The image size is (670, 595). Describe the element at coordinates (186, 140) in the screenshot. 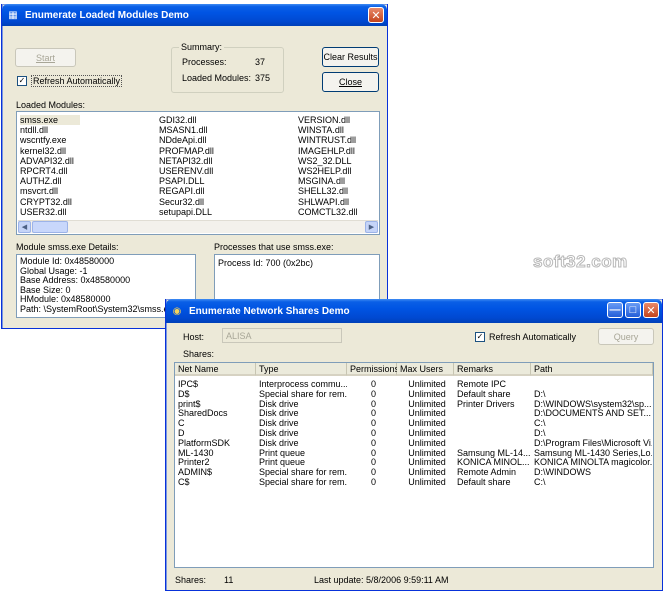

I see `list-item: NDdeApi.dll` at that location.